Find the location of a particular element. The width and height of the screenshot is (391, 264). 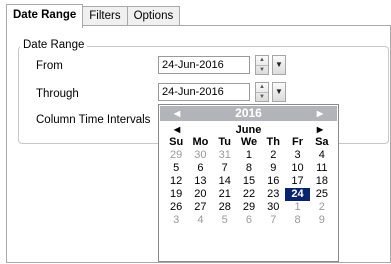

weekday-label: Su is located at coordinates (176, 142).